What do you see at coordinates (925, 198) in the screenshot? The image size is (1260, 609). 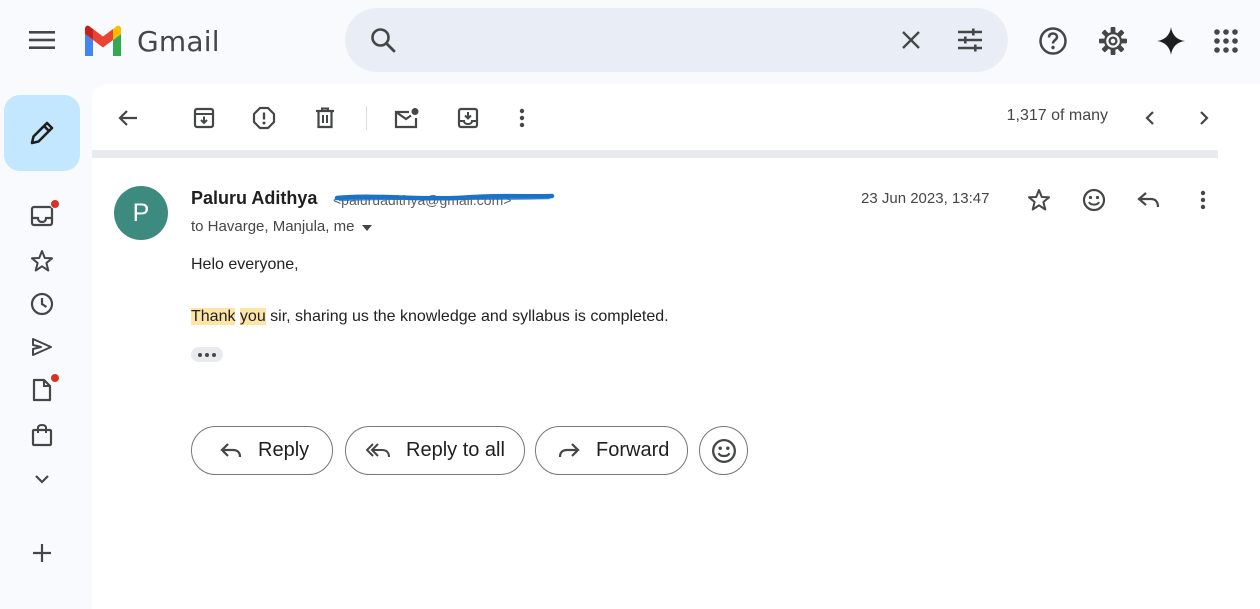 I see `message-date: 23 Jun 2023, 13:47` at bounding box center [925, 198].